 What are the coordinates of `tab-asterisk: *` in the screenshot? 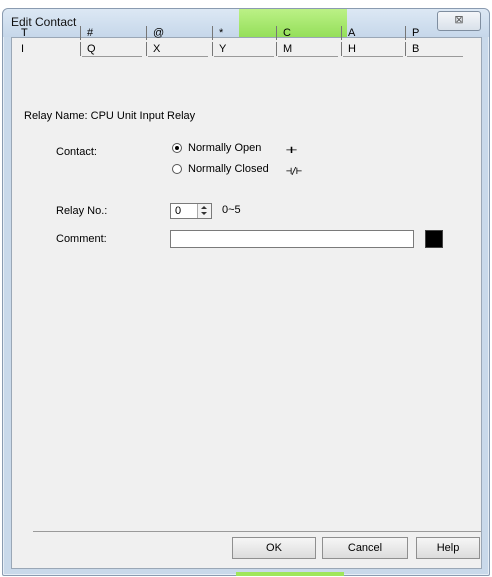 It's located at (243, 33).